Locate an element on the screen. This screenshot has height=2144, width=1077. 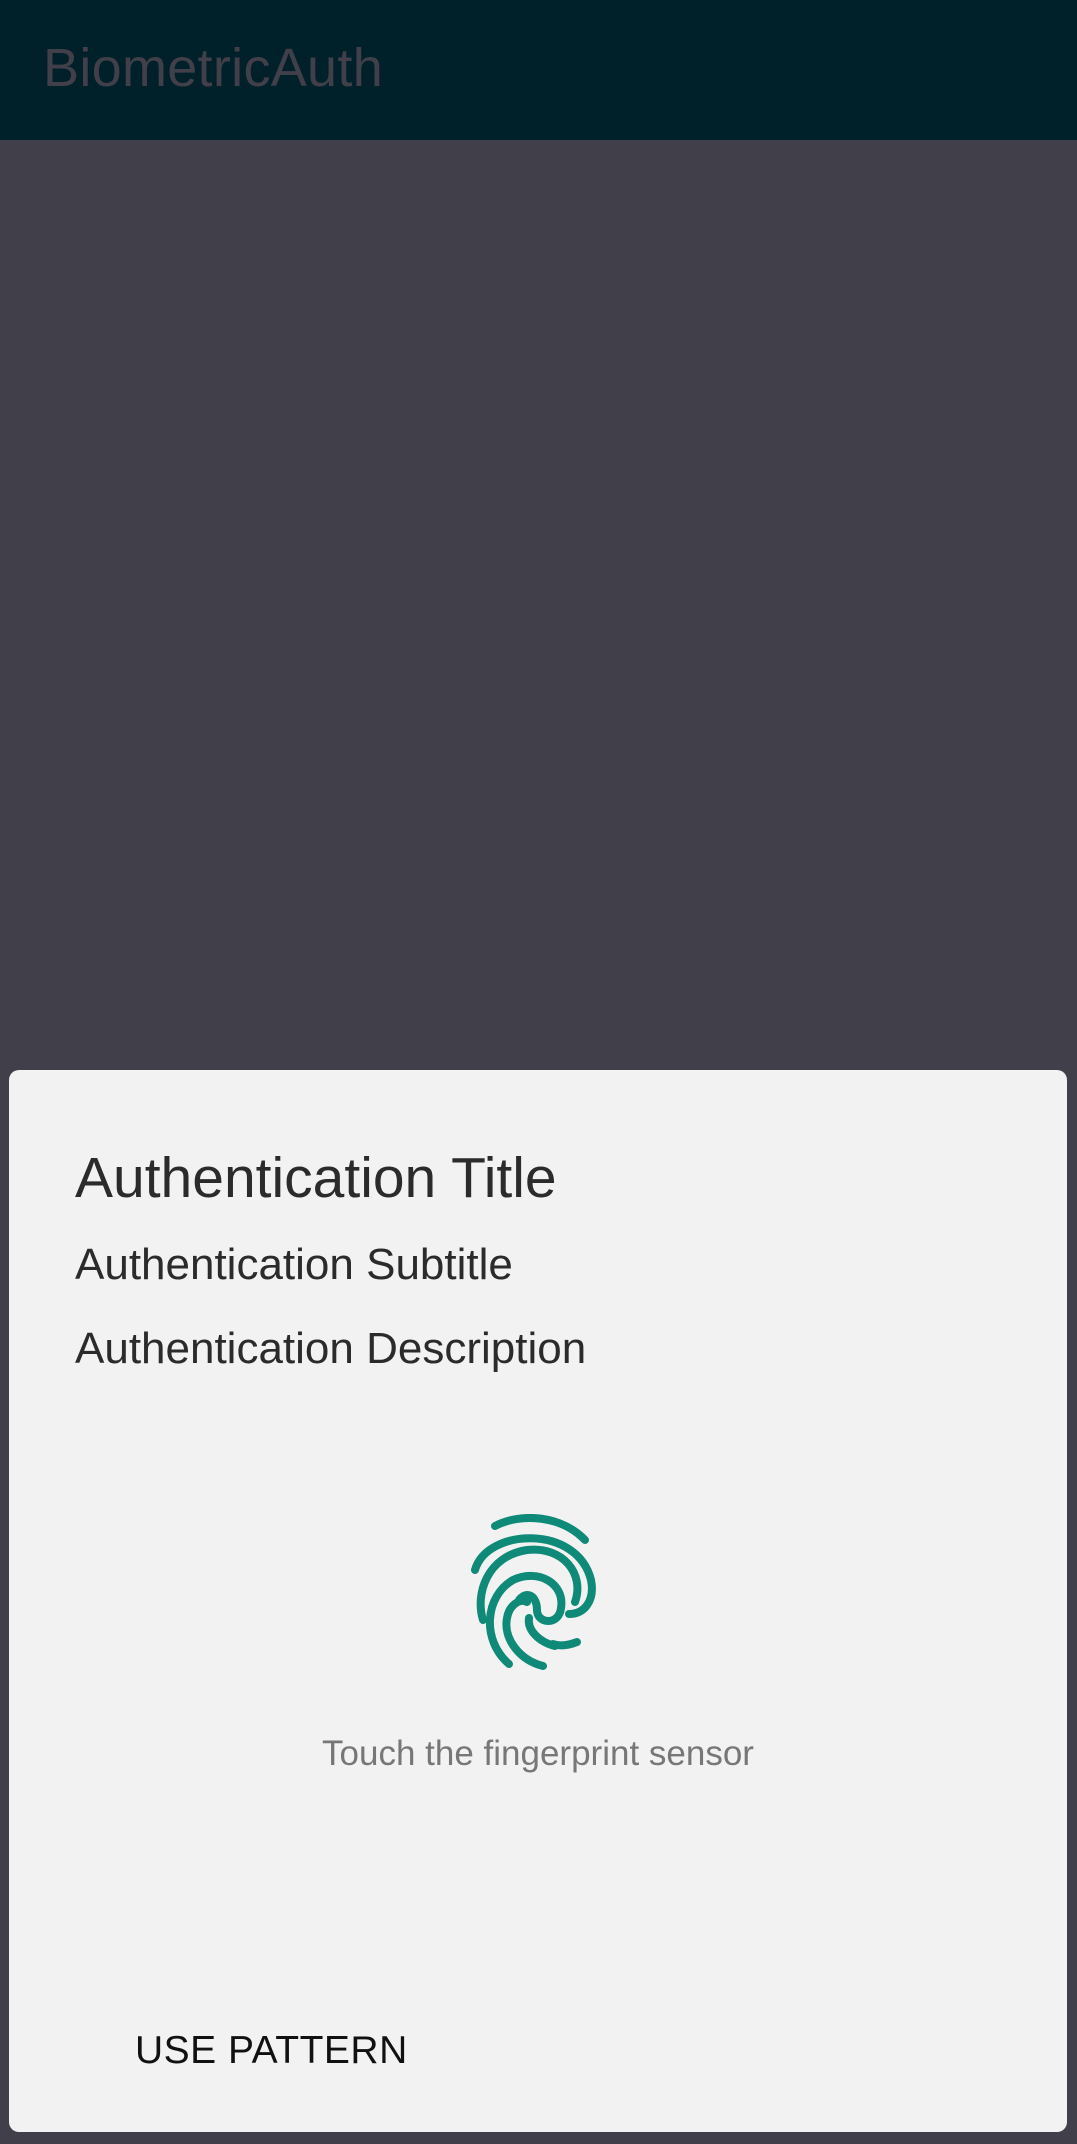
dialog-description: Authentication Description is located at coordinates (331, 1348).